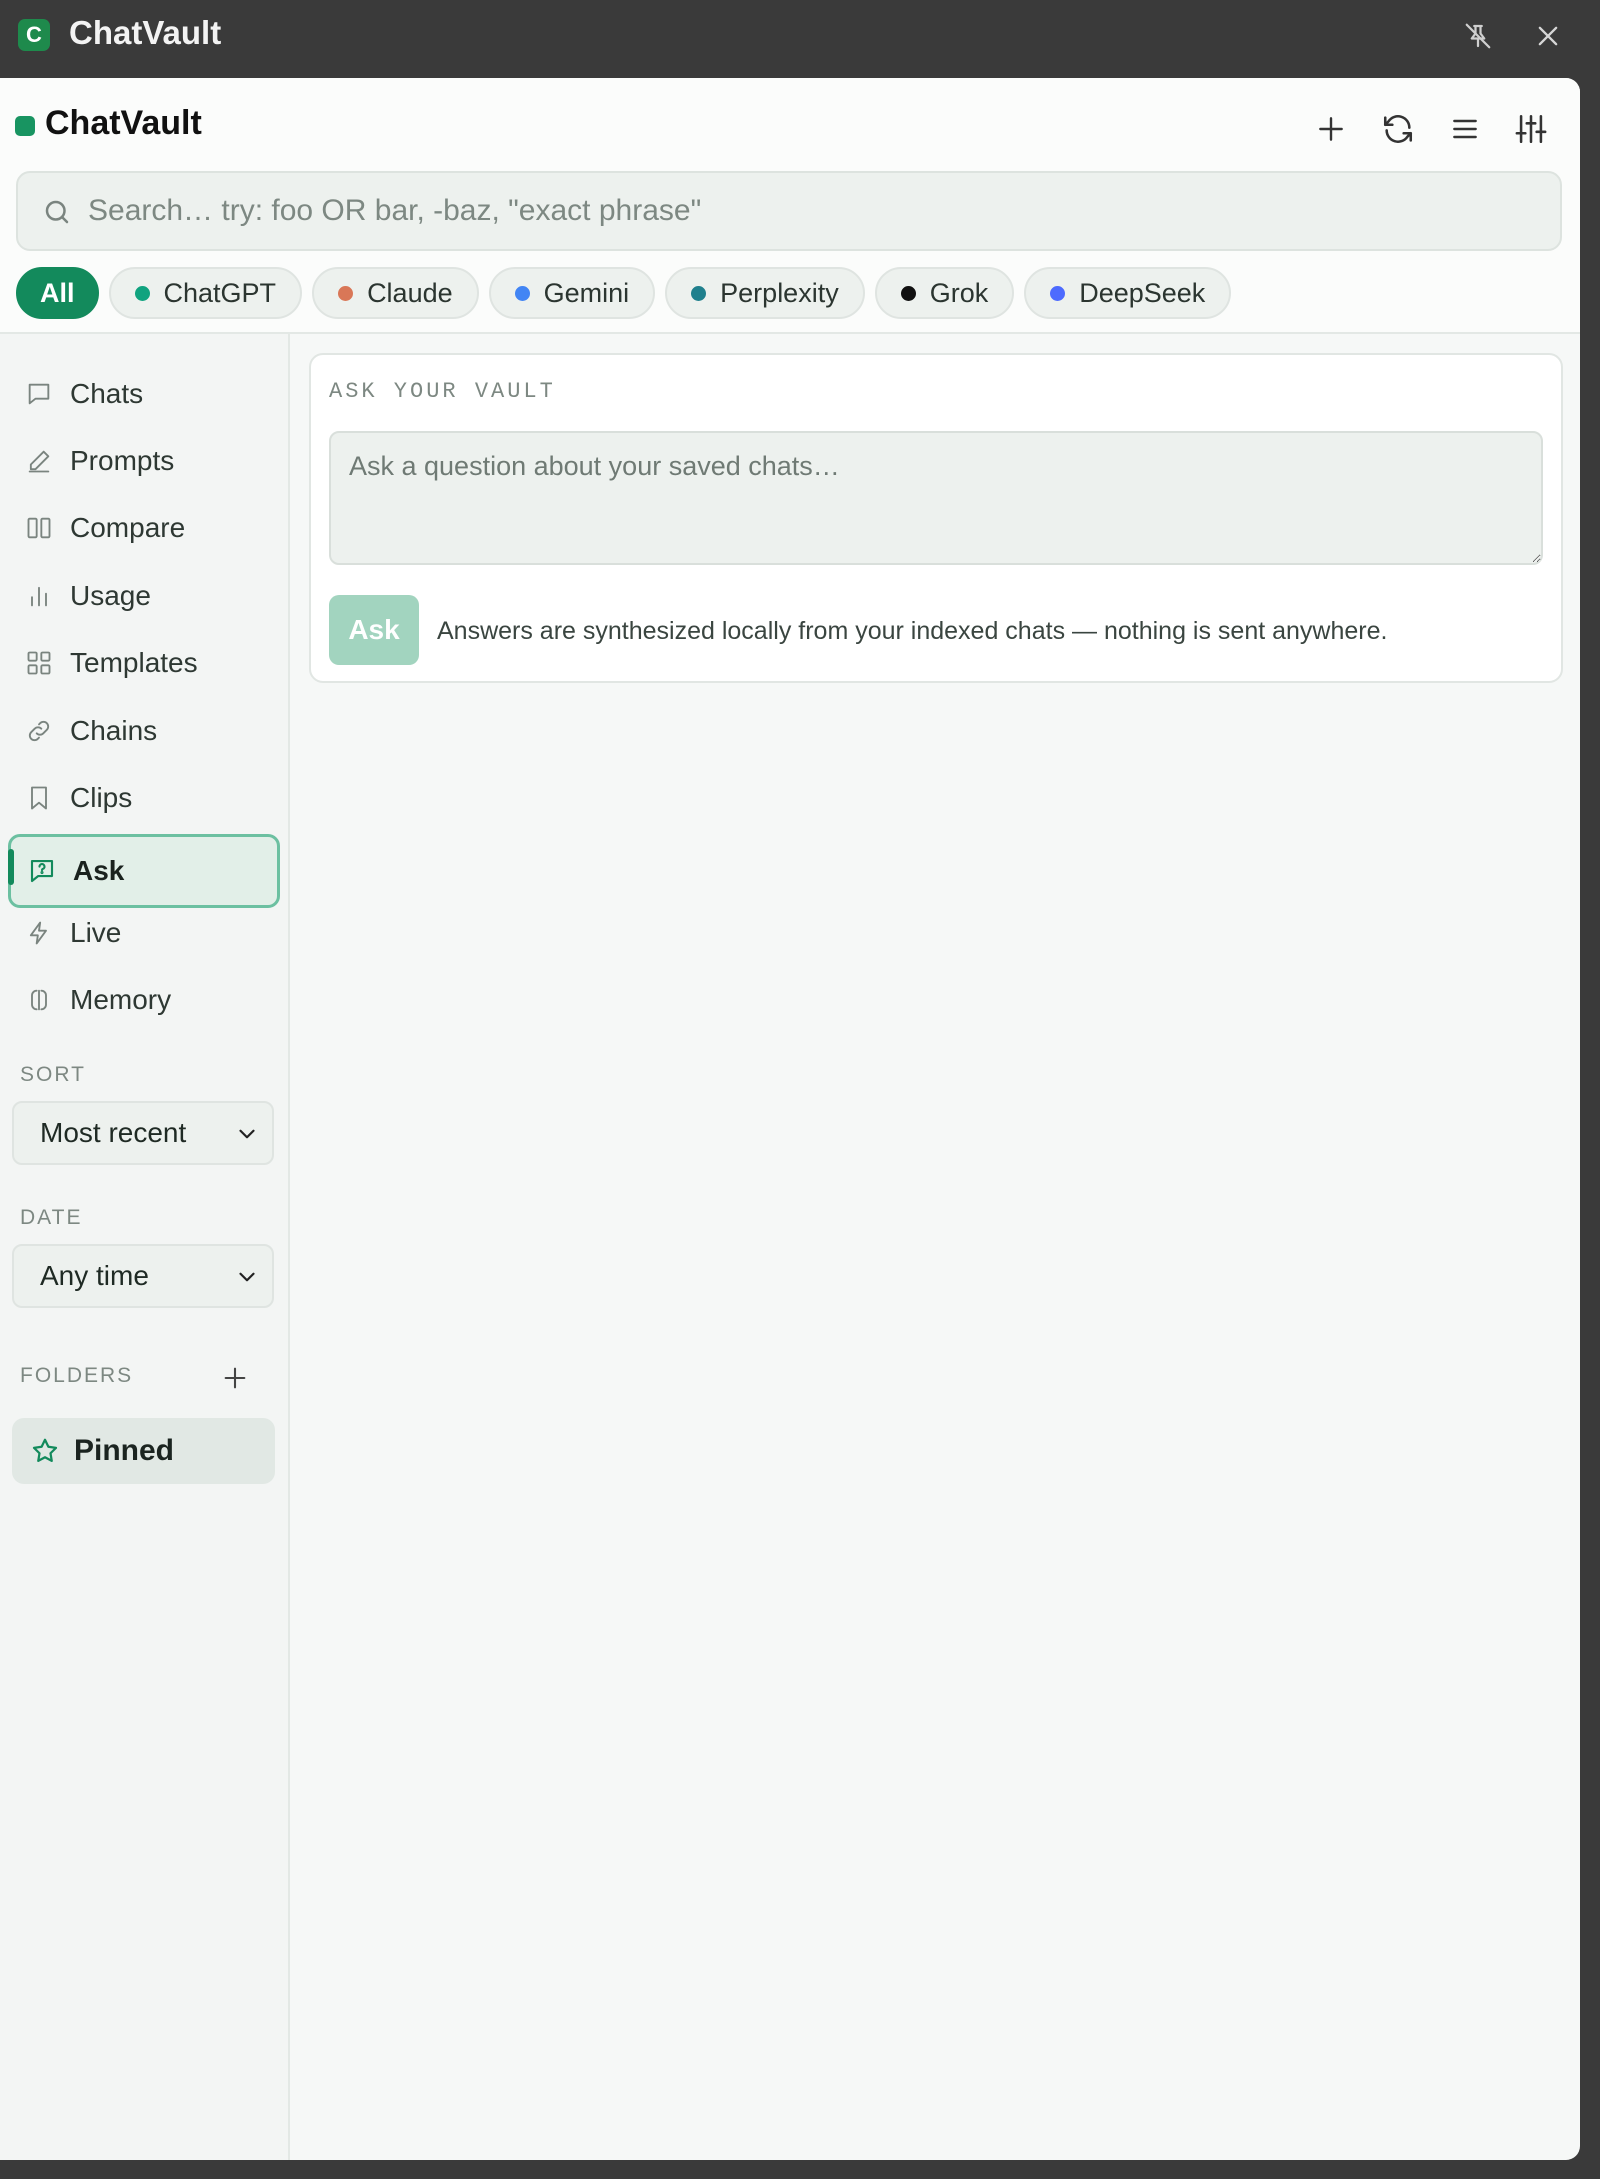 This screenshot has height=2179, width=1600. What do you see at coordinates (53, 1074) in the screenshot?
I see `sort-label: SORT` at bounding box center [53, 1074].